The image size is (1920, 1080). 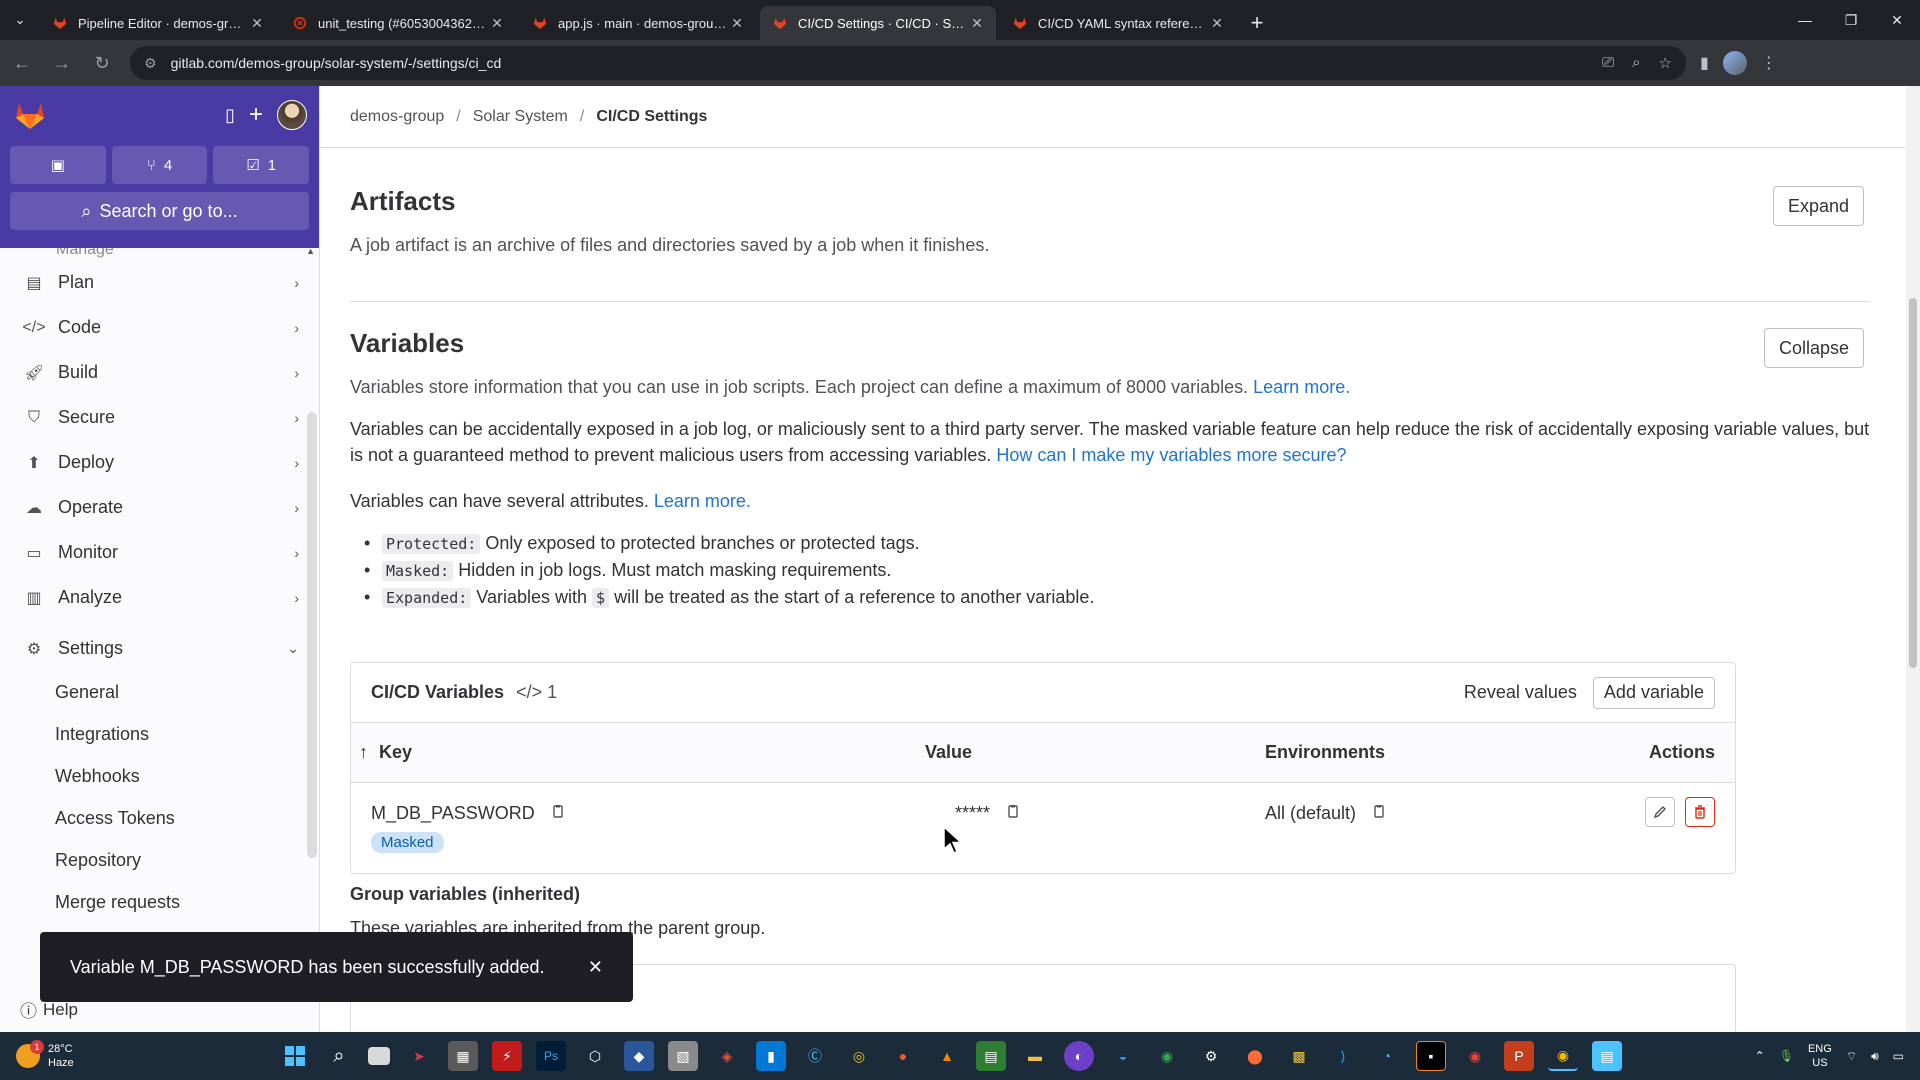 I want to click on app-icon: ⬡, so click(x=595, y=1056).